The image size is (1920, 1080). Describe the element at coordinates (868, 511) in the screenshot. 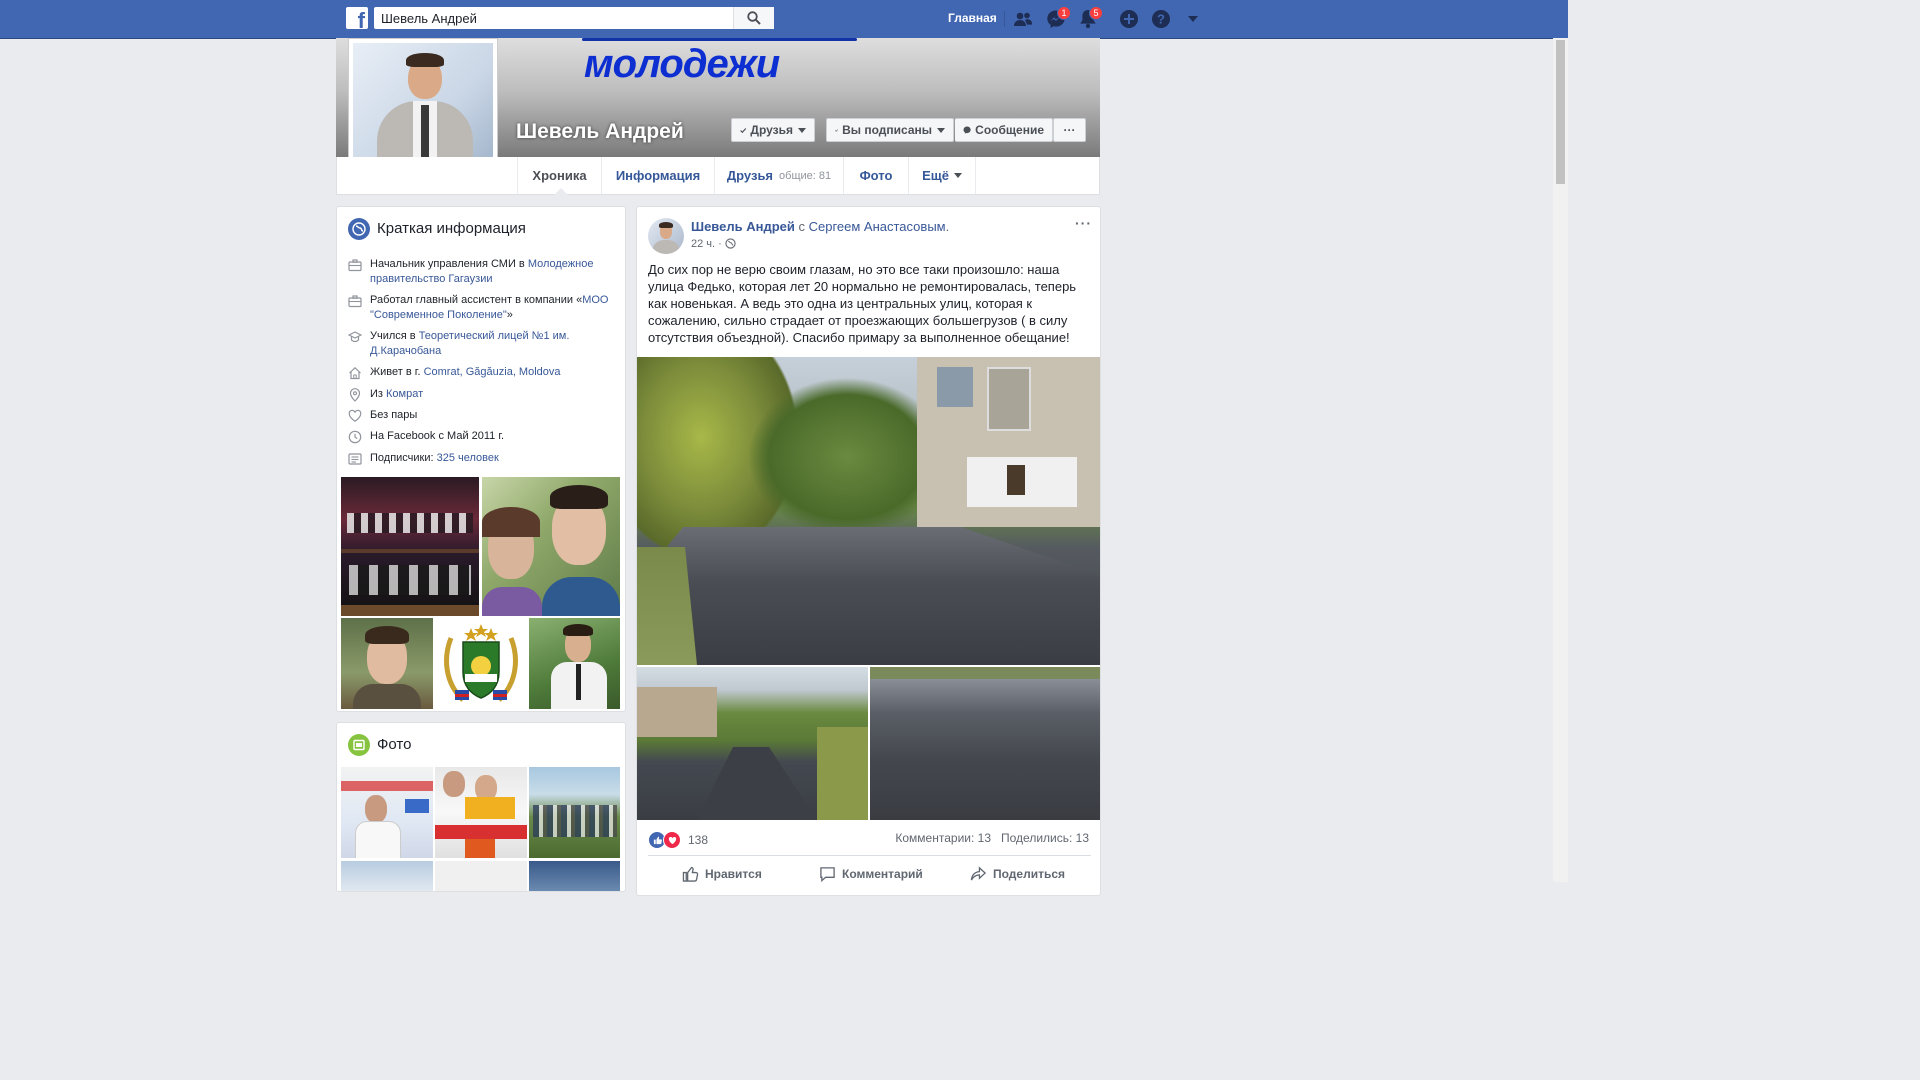

I see `post-photo-main` at that location.